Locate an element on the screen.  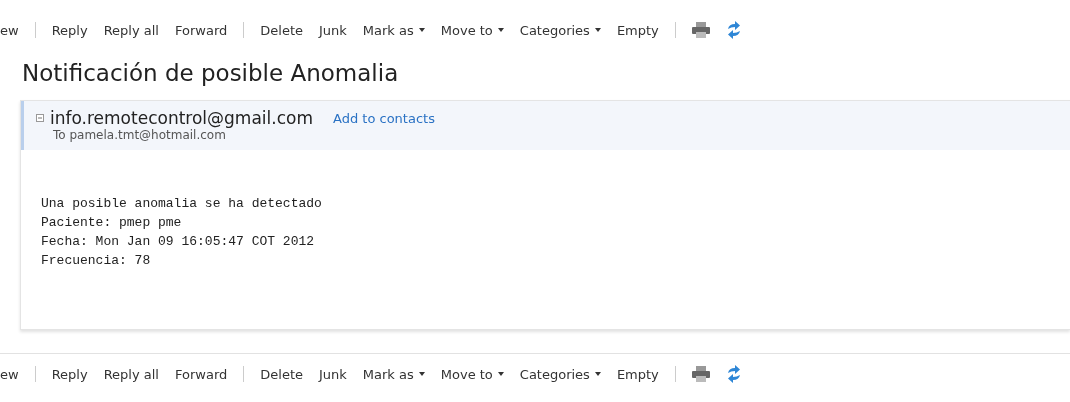
add-to-contacts-link: Add to contacts is located at coordinates (384, 118).